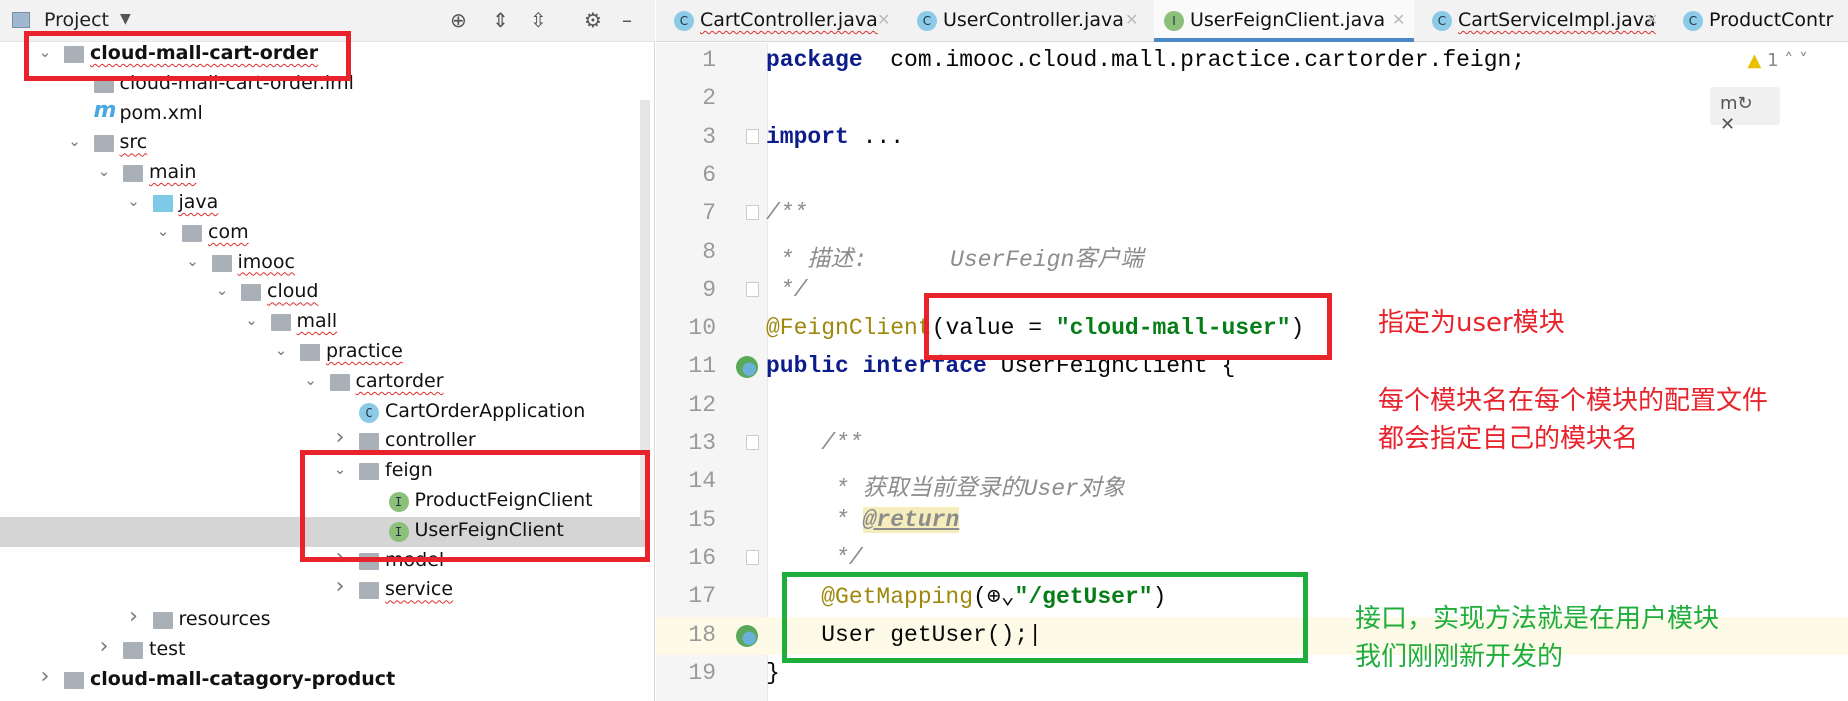  Describe the element at coordinates (1573, 401) in the screenshot. I see `annotation-red-2: 每个模块名在每个模块的配置文件` at that location.